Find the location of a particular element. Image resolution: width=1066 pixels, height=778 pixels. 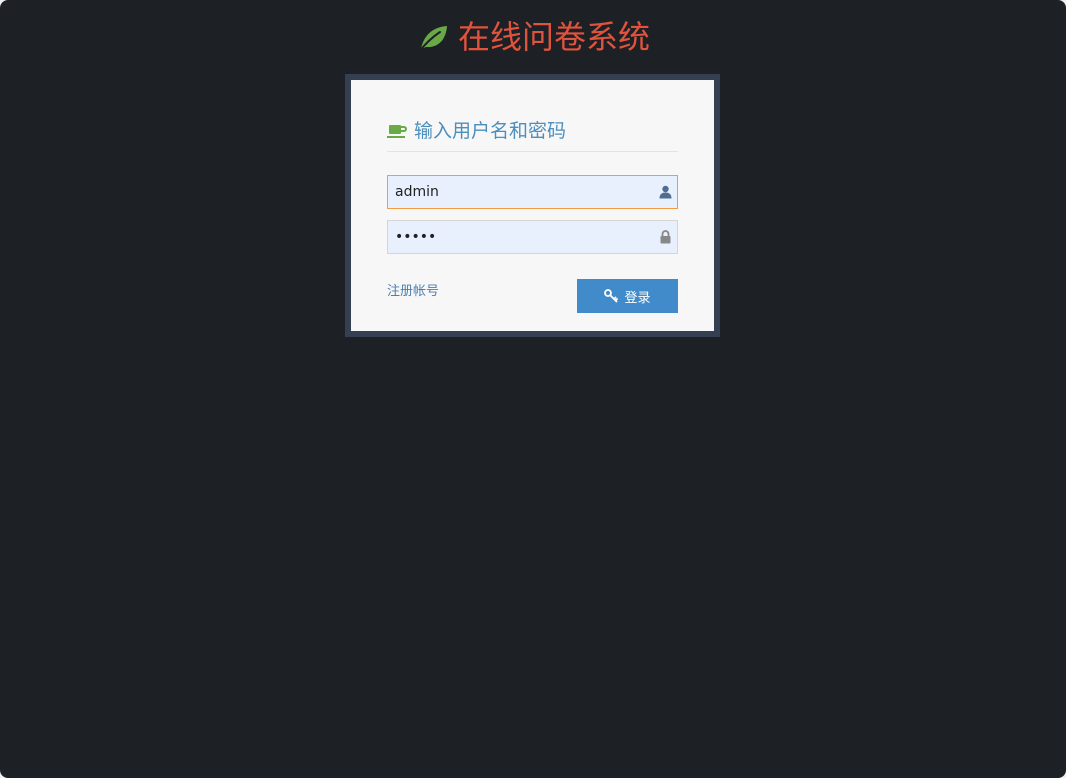

password-input is located at coordinates (532, 237).